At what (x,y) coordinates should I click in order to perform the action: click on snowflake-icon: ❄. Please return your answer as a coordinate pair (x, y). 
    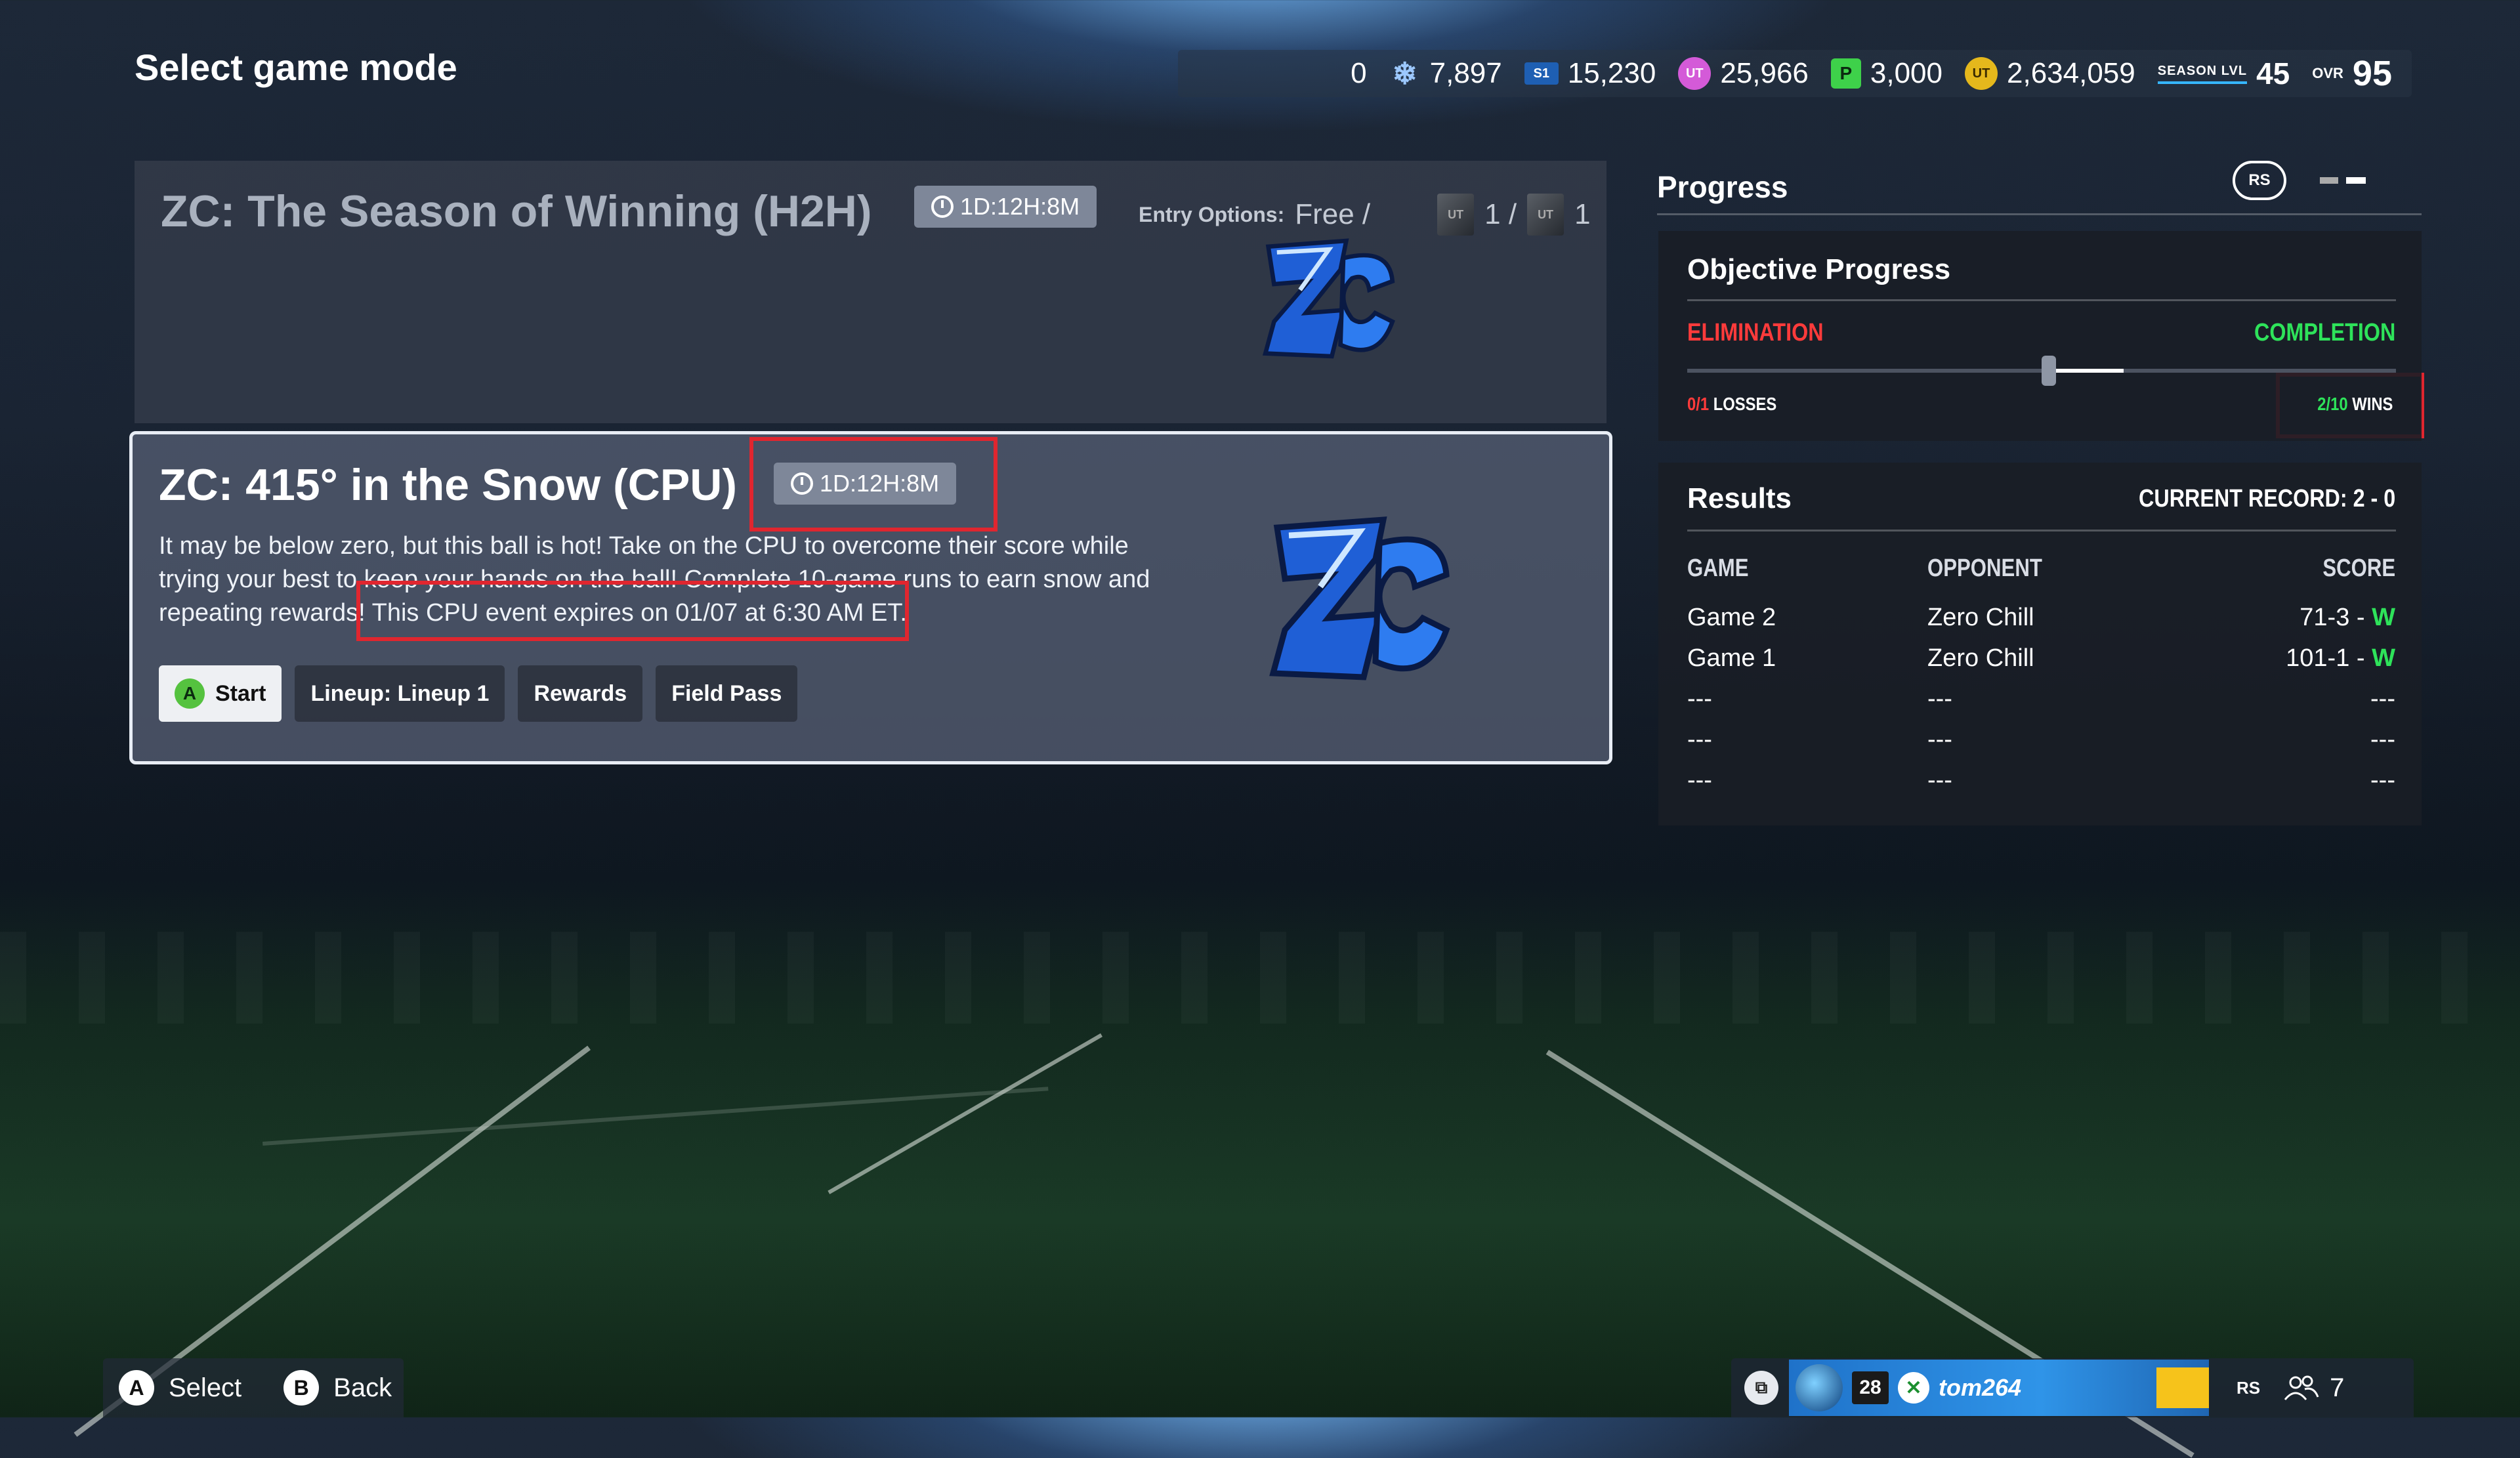
    Looking at the image, I should click on (1405, 73).